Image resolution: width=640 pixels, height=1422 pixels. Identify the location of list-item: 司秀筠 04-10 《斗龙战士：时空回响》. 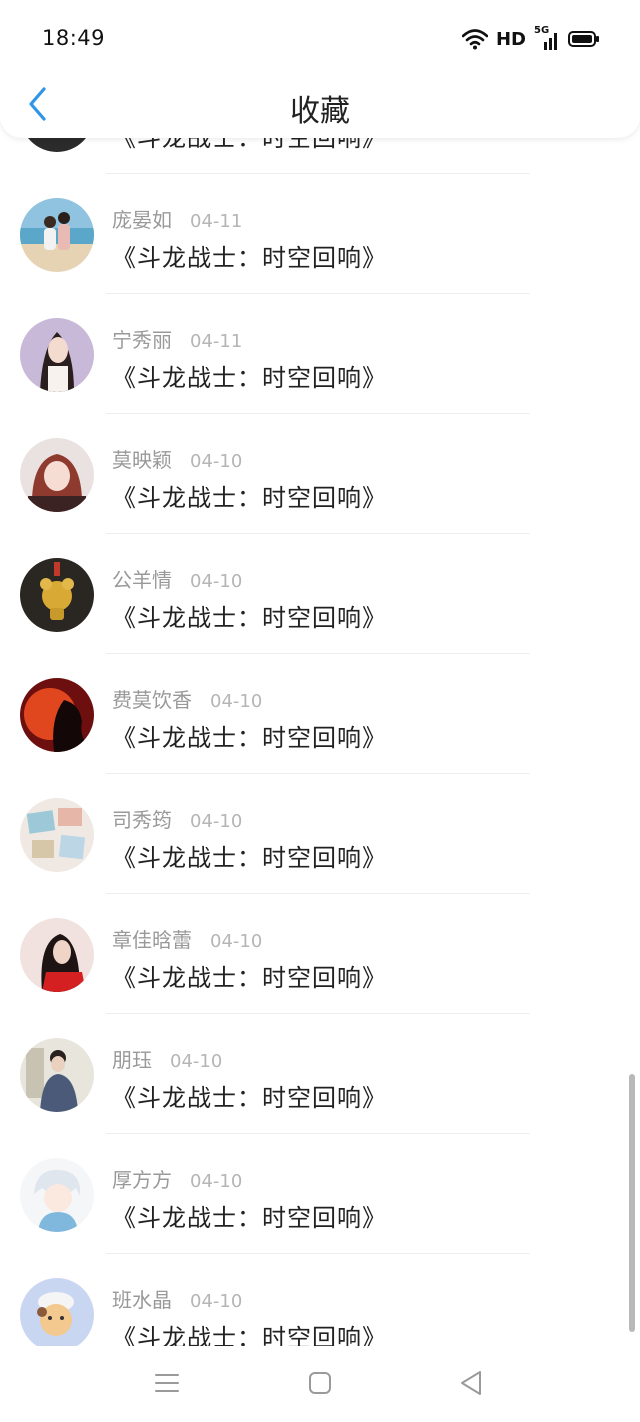
(320, 834).